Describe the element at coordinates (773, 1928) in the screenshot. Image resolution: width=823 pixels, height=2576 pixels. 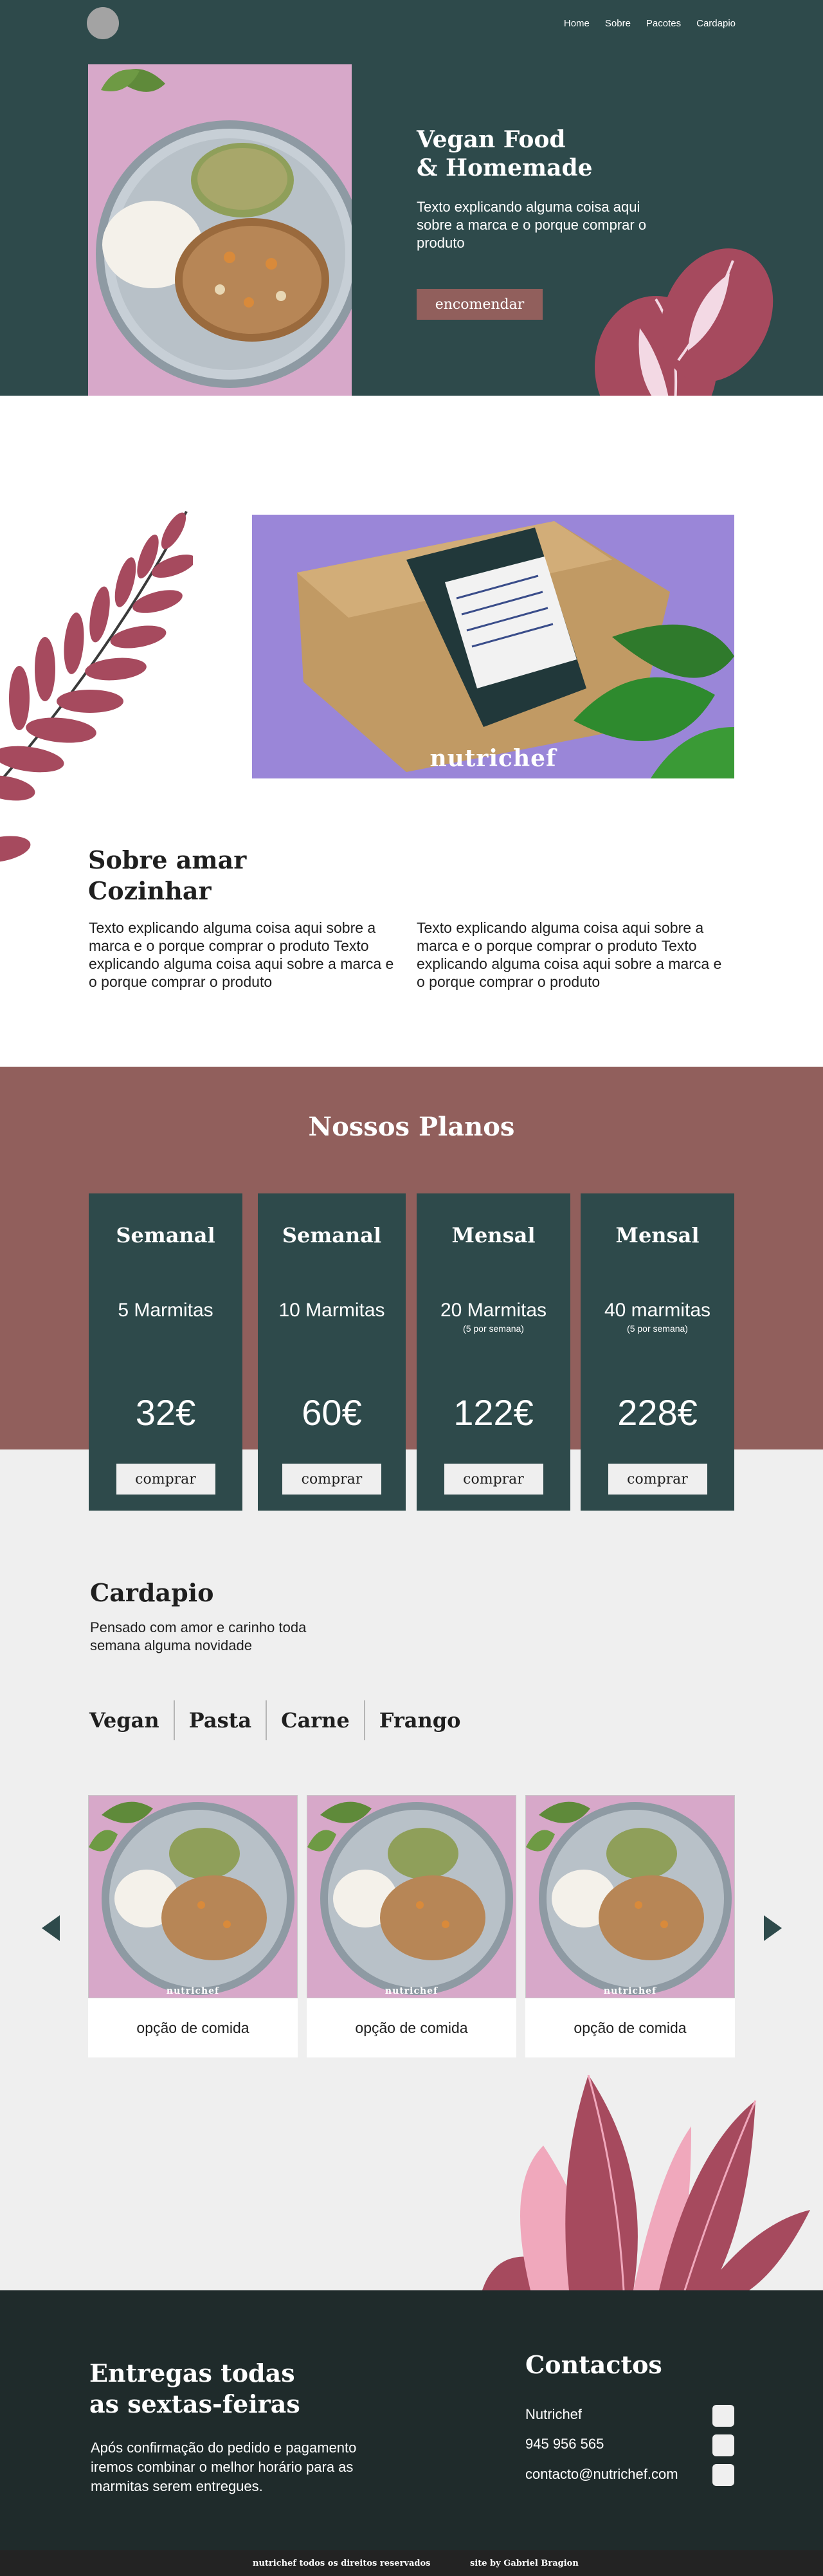
I see `carousel-next-icon` at that location.